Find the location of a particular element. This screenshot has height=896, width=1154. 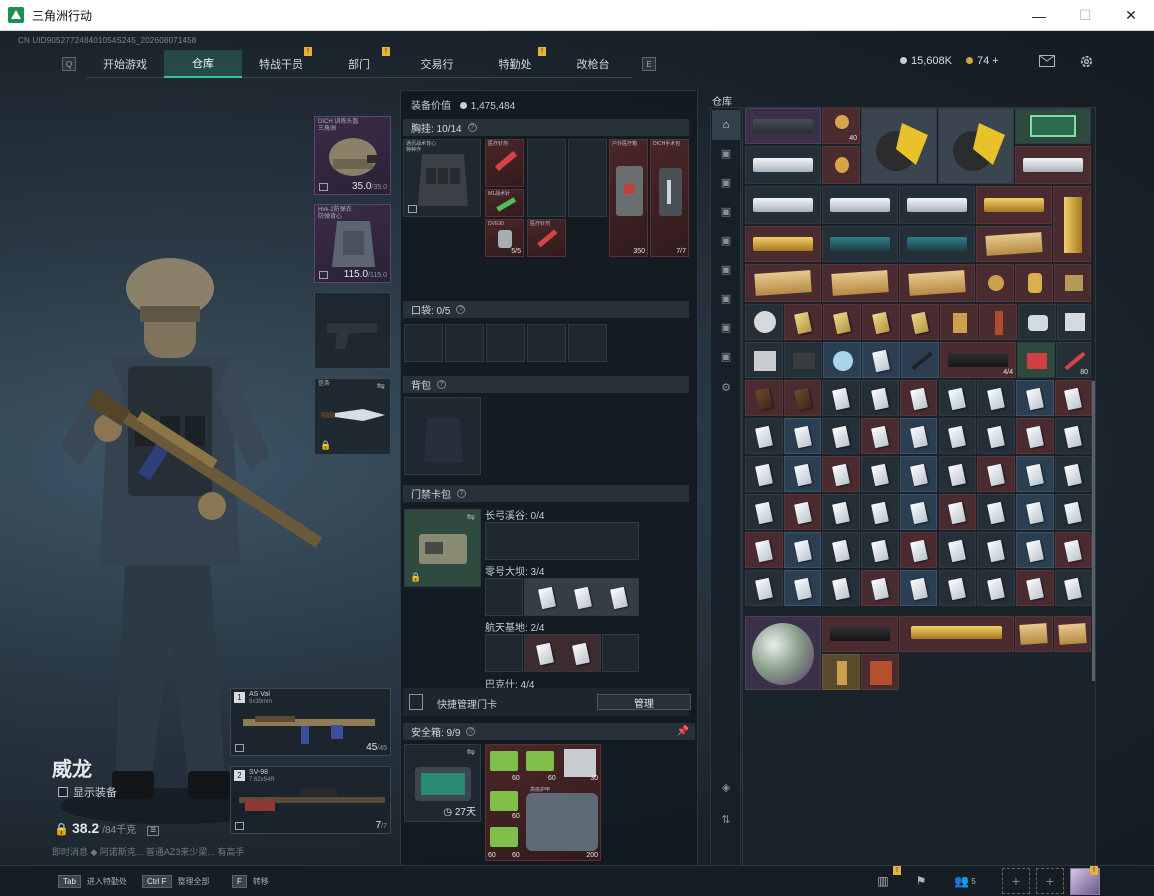

tab-warehouse: 仓库 is located at coordinates (203, 64).